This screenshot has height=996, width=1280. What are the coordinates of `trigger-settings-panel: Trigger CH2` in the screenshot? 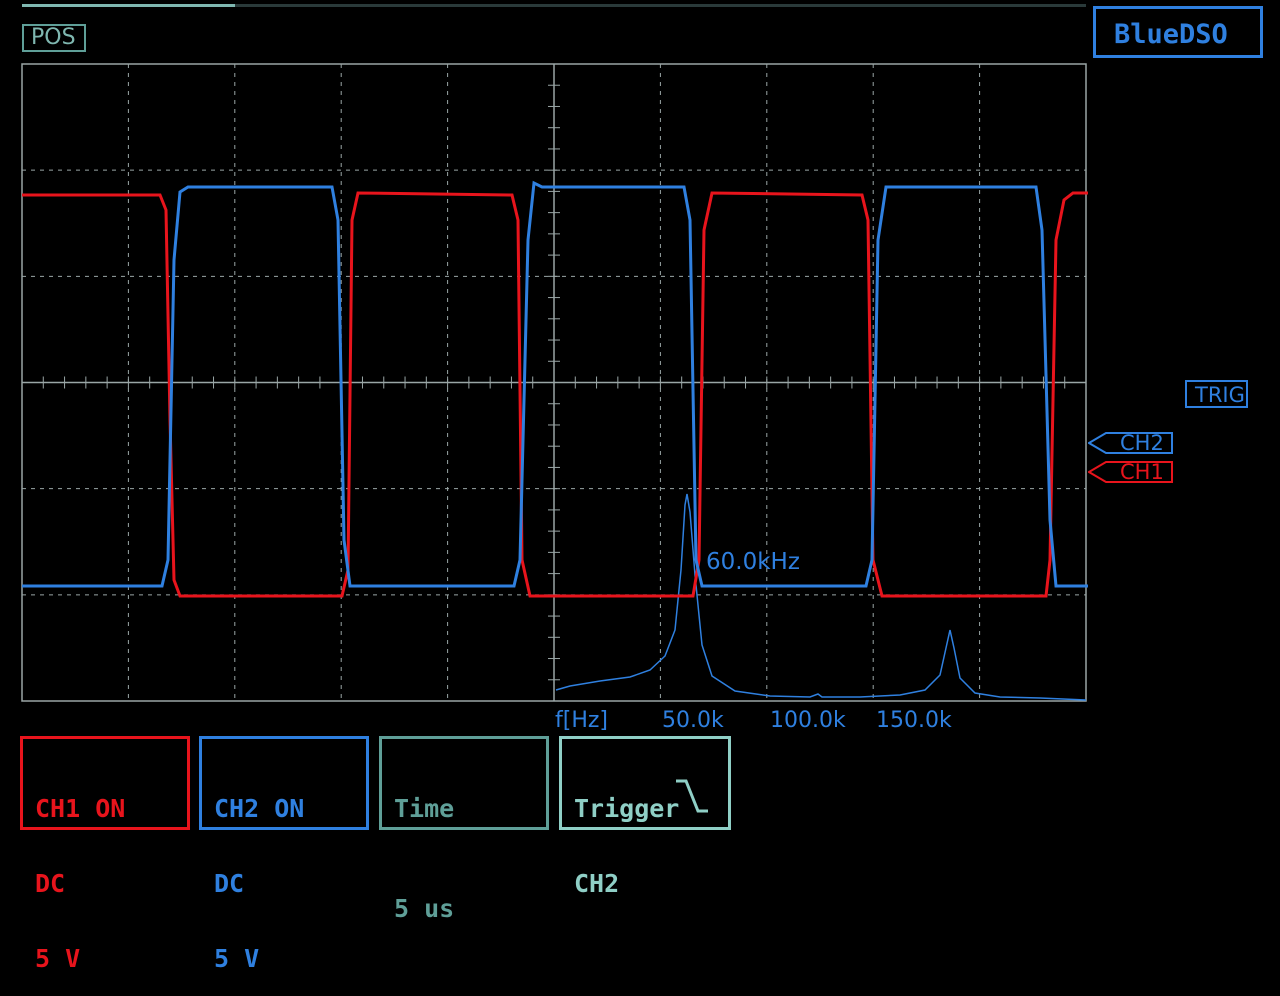 It's located at (645, 816).